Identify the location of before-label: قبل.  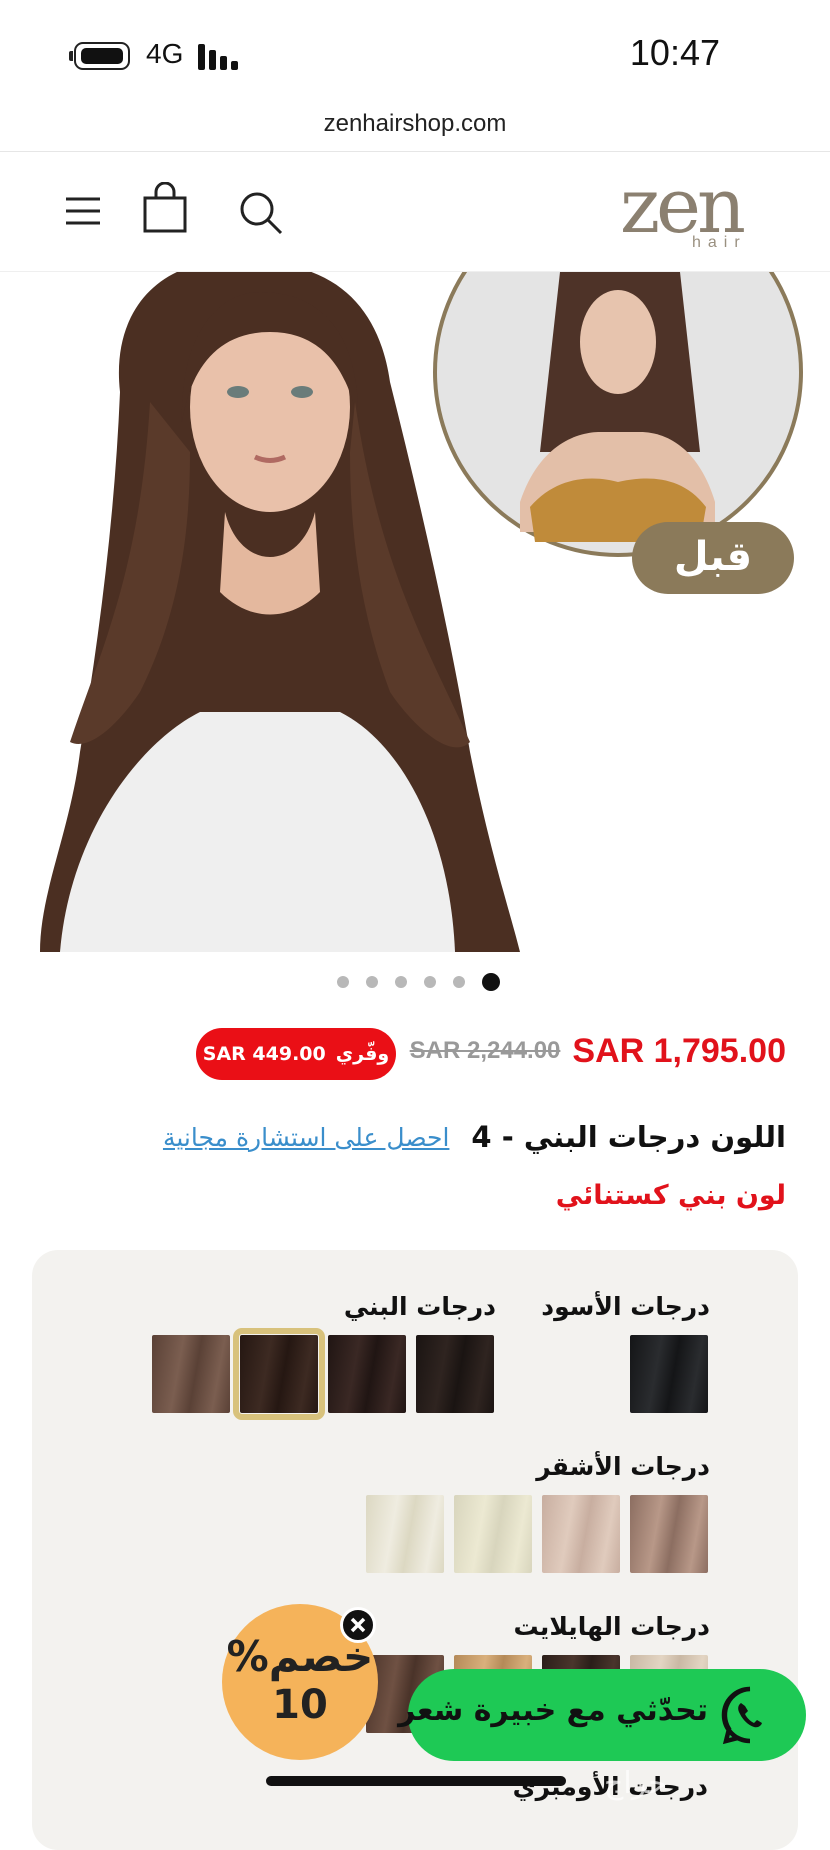
(713, 557).